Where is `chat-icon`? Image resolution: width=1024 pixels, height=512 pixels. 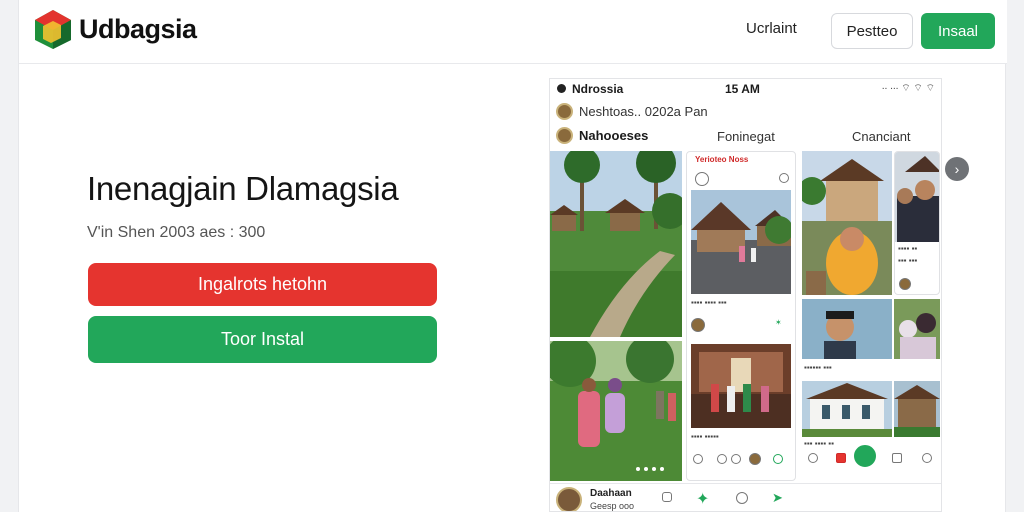
chat-icon is located at coordinates (722, 459).